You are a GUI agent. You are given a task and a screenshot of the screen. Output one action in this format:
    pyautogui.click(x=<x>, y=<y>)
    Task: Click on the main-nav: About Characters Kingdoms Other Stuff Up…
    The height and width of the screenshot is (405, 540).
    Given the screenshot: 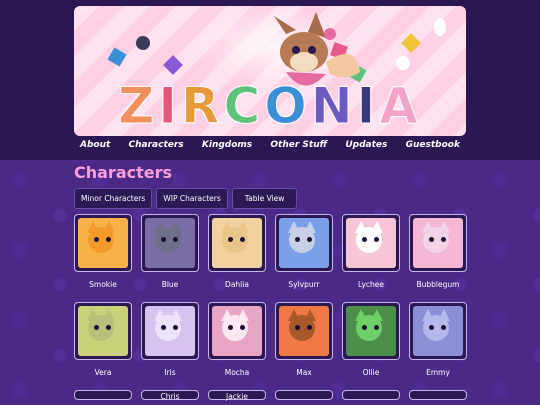 What is the action you would take?
    pyautogui.click(x=270, y=148)
    